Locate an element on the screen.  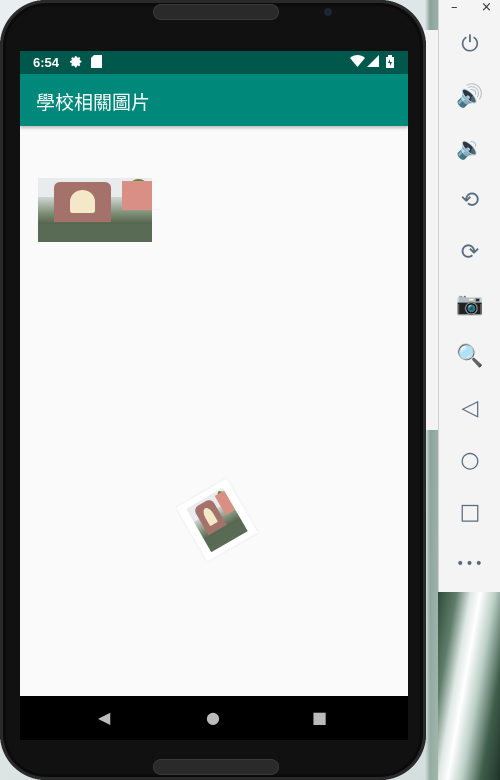
overview-square-icon: □ is located at coordinates (470, 512).